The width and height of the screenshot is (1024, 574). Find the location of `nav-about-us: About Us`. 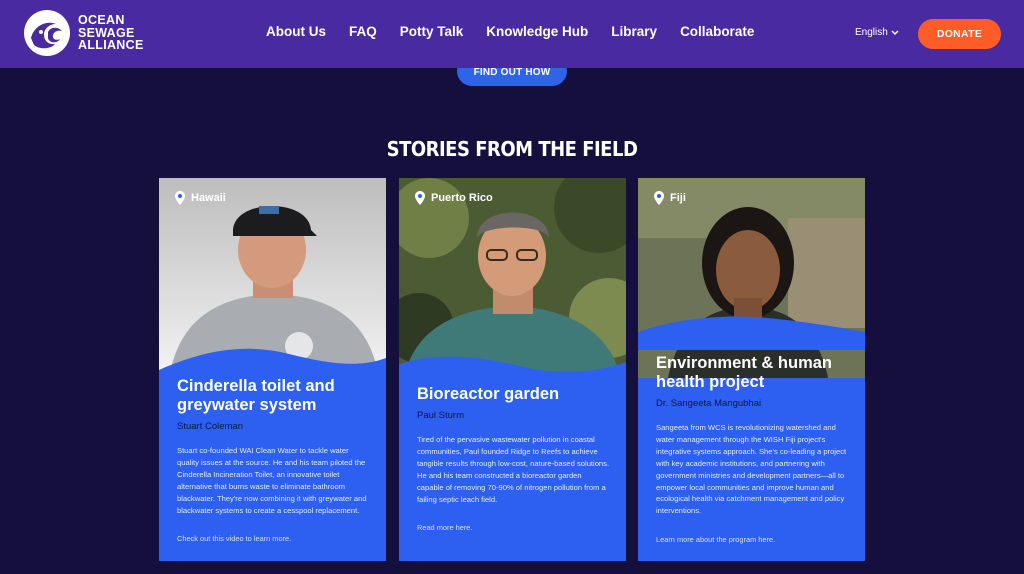

nav-about-us: About Us is located at coordinates (296, 31).